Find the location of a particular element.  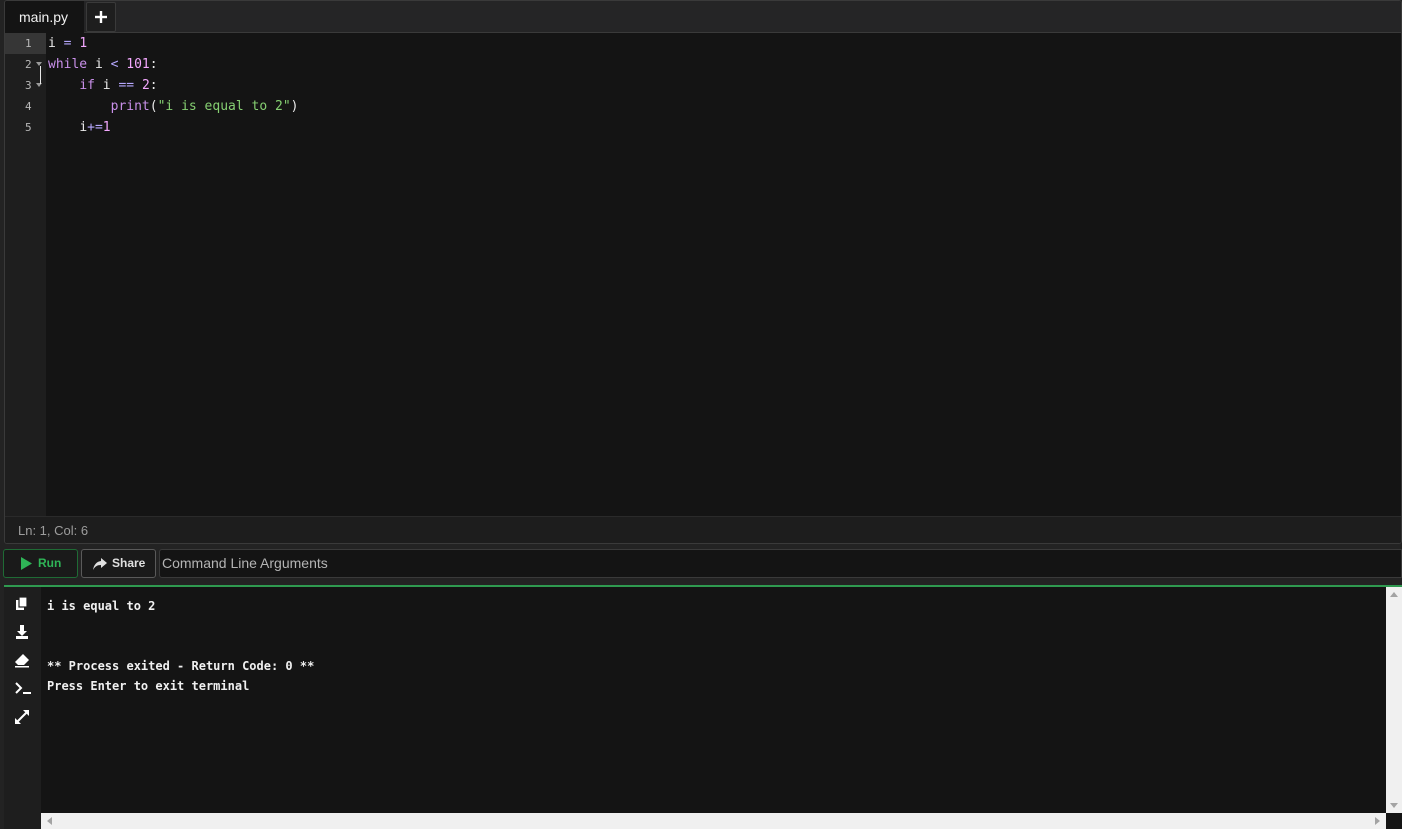

output-line: ** Process exited - Return Code: 0 ** is located at coordinates (181, 666).